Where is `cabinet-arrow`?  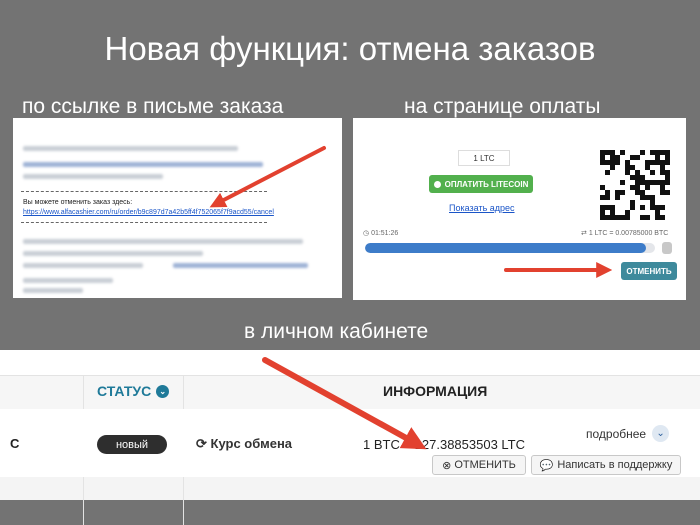
cabinet-arrow is located at coordinates (344, 403).